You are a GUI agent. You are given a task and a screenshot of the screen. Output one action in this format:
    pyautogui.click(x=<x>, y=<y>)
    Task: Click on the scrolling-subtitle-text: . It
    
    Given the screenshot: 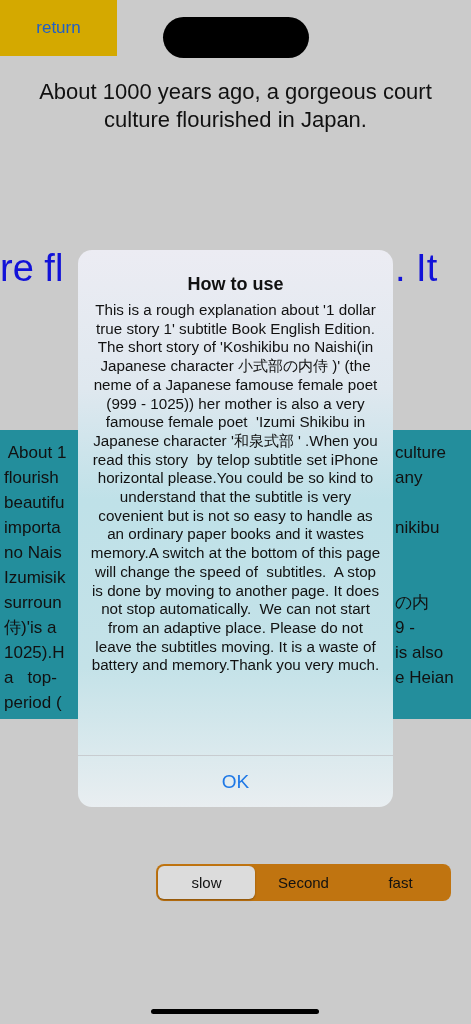 What is the action you would take?
    pyautogui.click(x=416, y=268)
    